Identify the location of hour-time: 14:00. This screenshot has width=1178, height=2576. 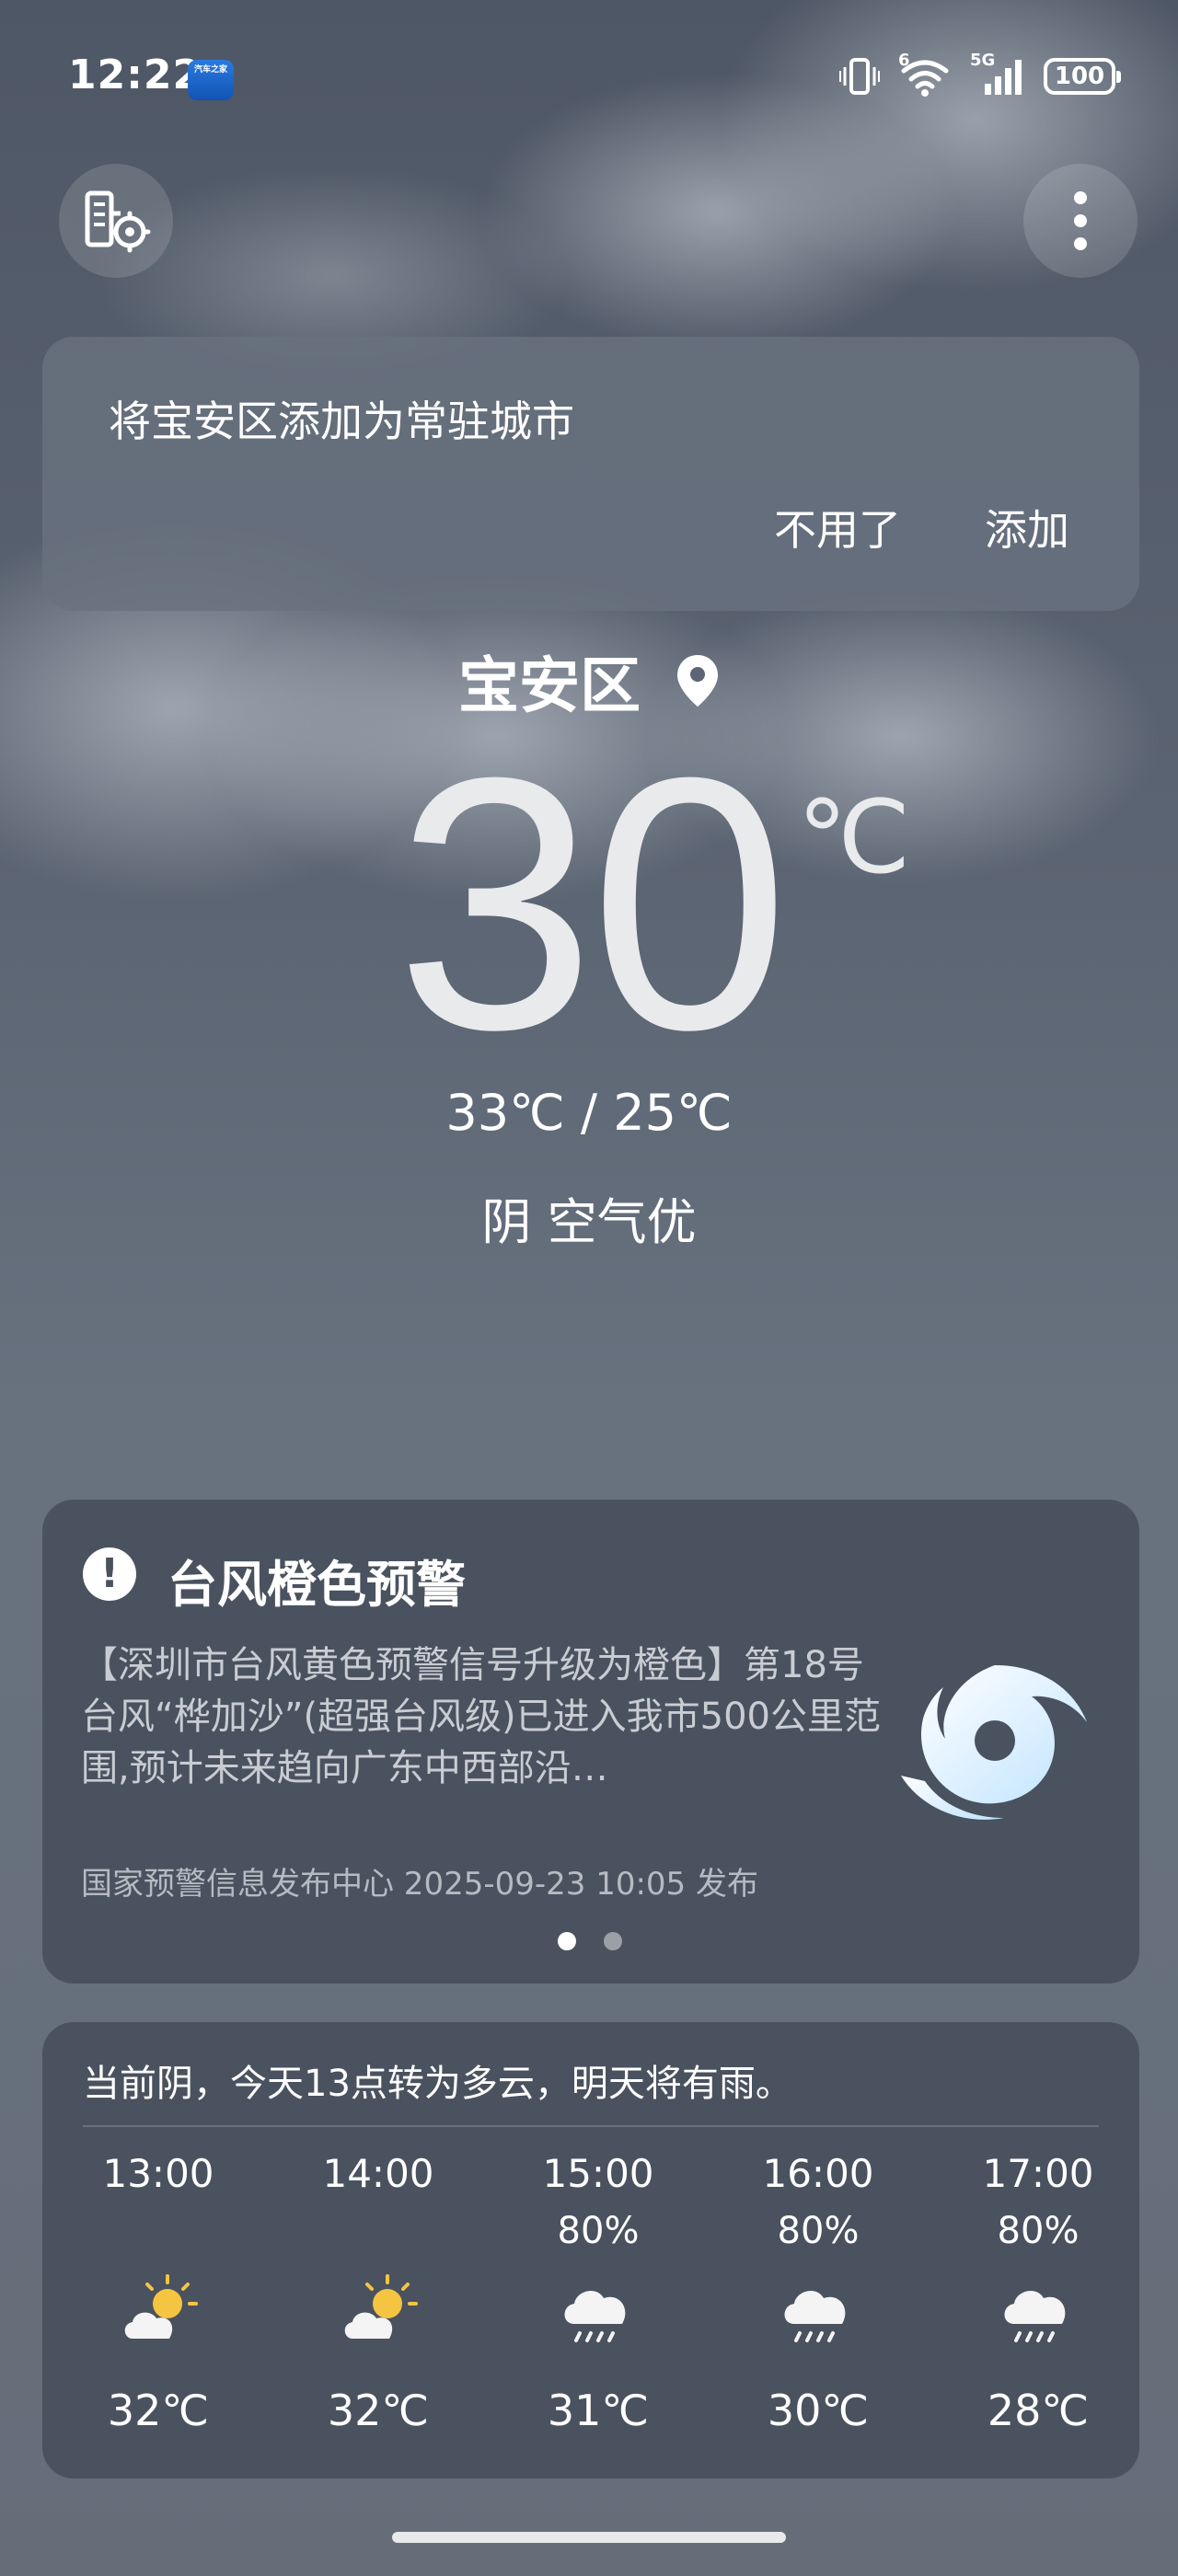
(378, 2173).